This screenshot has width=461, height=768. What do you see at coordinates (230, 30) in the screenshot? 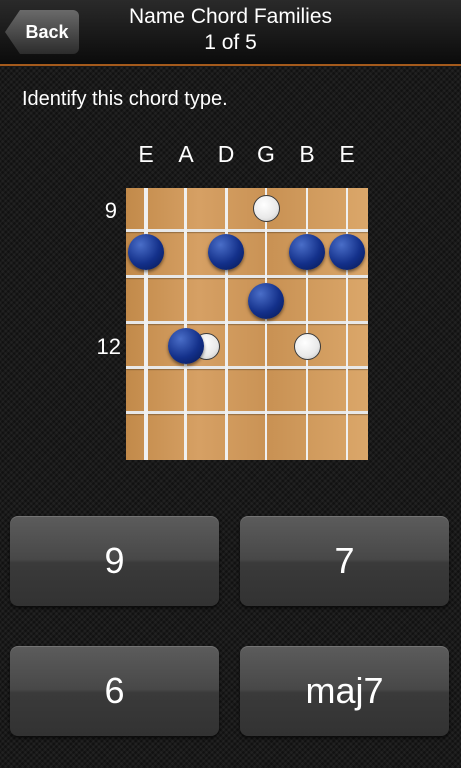
I see `page-title: Name Chord Families 1 of 5` at bounding box center [230, 30].